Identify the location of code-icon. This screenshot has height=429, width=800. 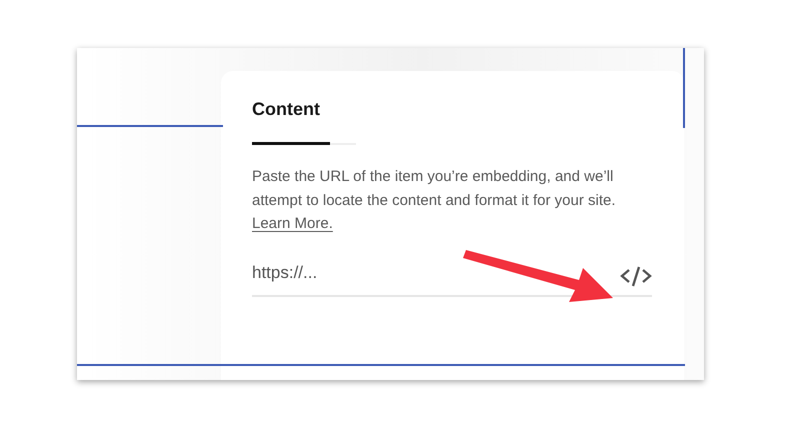
(636, 275).